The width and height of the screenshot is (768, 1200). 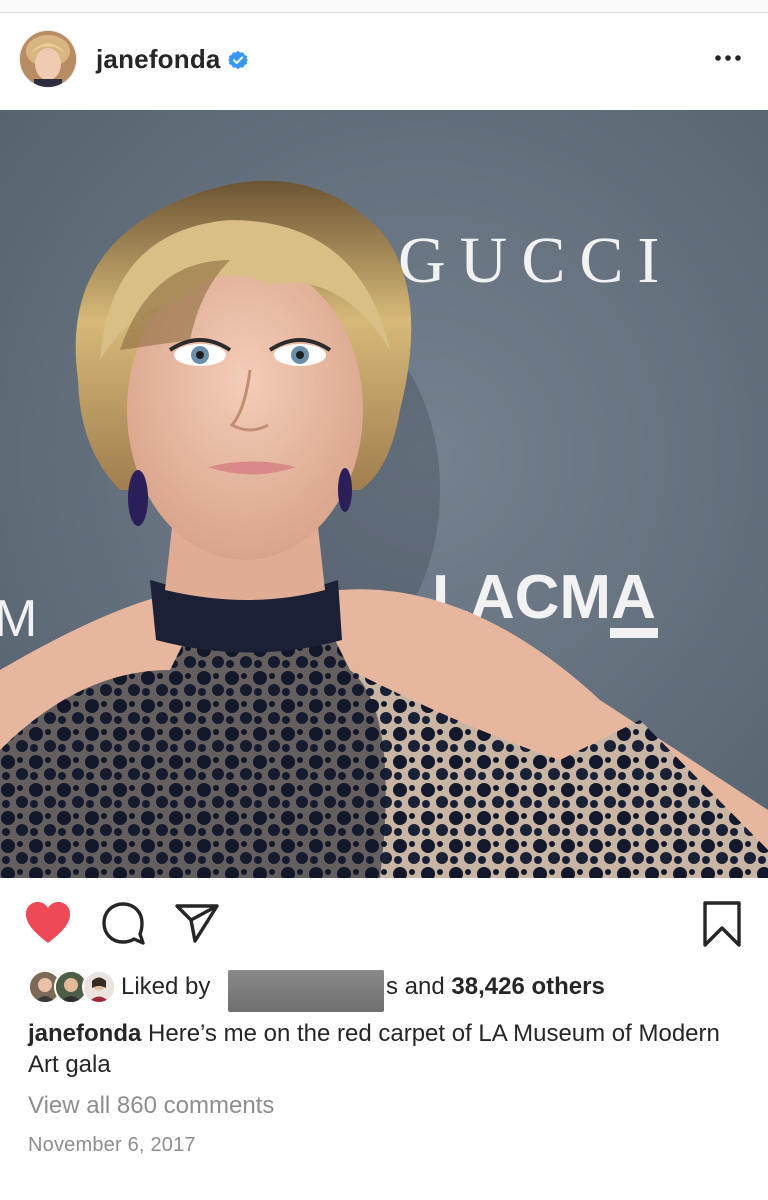 What do you see at coordinates (535, 260) in the screenshot?
I see `backdrop-text: GUCCI` at bounding box center [535, 260].